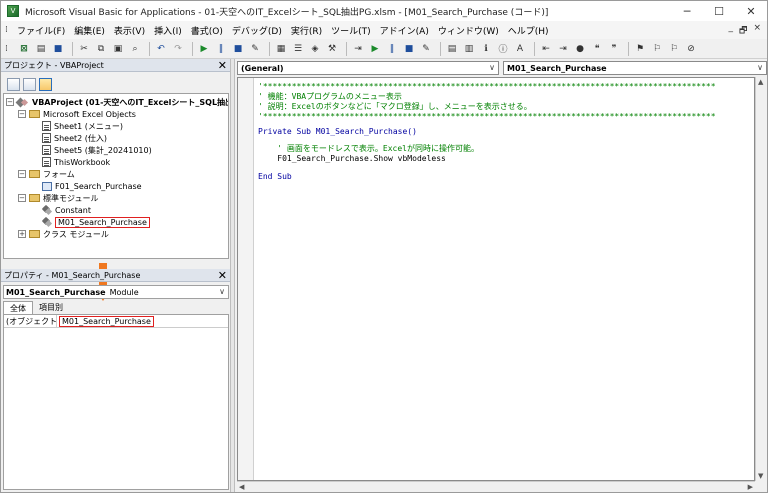 The height and width of the screenshot is (493, 768). I want to click on minimize-button: ─, so click(687, 11).